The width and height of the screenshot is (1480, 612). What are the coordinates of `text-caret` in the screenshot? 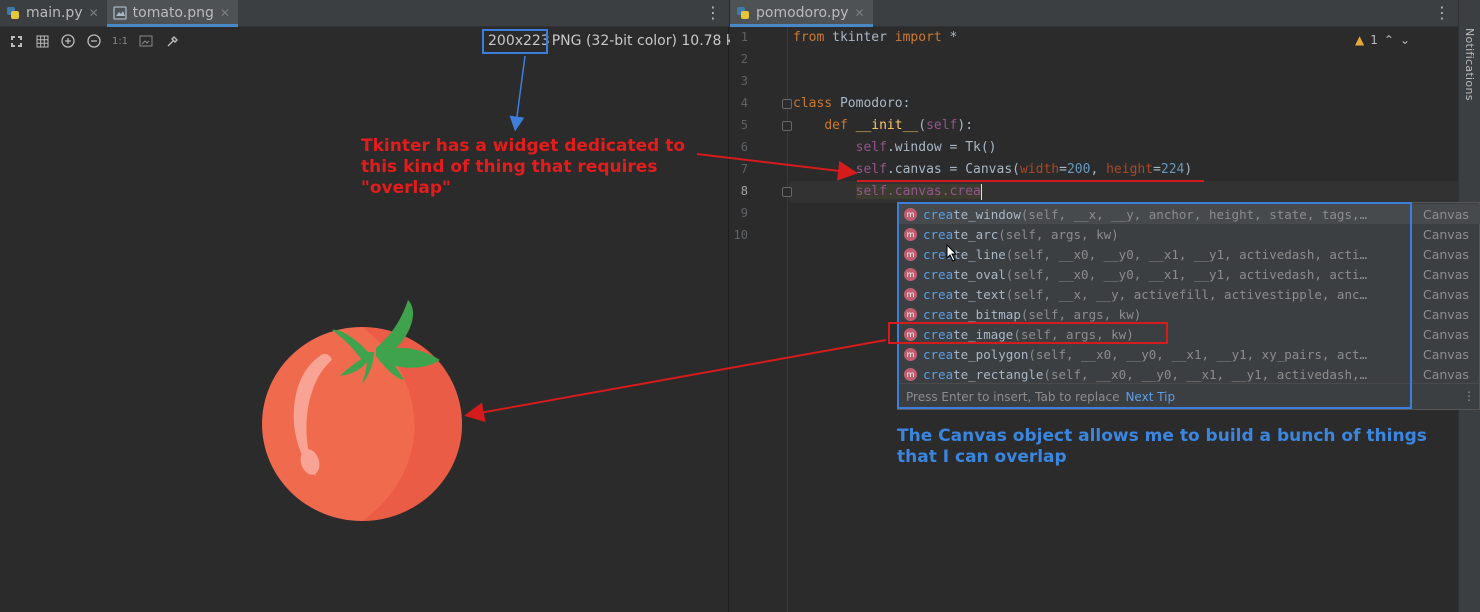 It's located at (981, 191).